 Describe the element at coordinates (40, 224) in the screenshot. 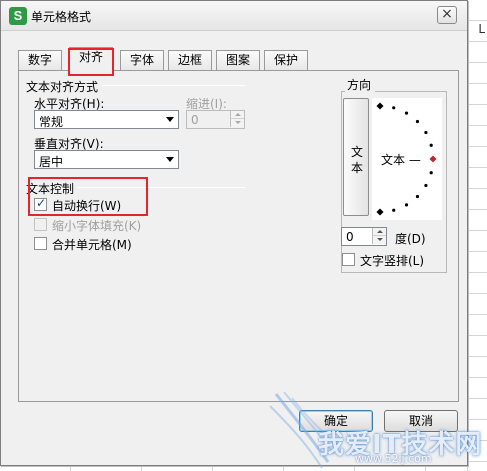

I see `shrink-to-fit-checkbox` at that location.